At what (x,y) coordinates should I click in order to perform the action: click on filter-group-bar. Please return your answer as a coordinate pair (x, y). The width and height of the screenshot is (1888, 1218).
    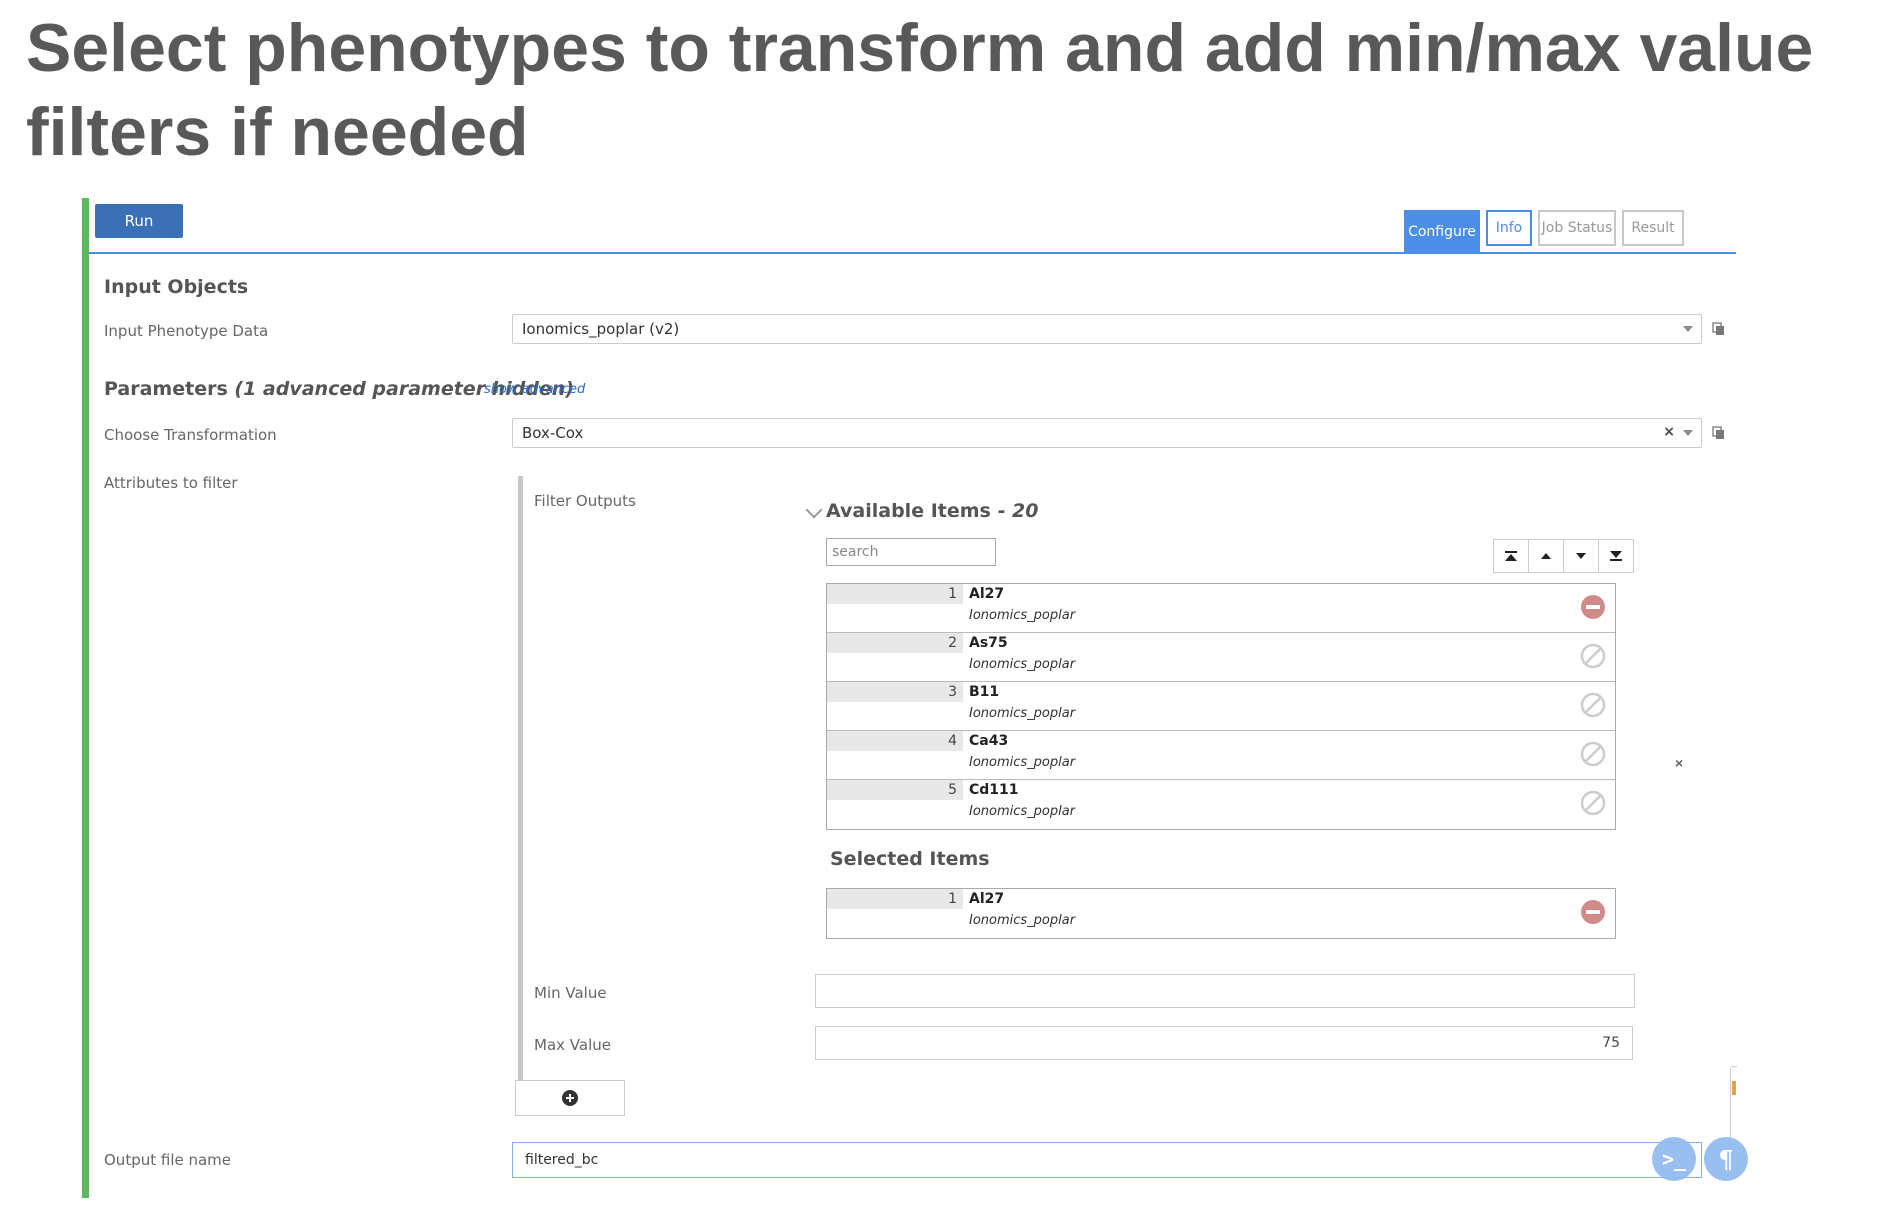
    Looking at the image, I should click on (520, 778).